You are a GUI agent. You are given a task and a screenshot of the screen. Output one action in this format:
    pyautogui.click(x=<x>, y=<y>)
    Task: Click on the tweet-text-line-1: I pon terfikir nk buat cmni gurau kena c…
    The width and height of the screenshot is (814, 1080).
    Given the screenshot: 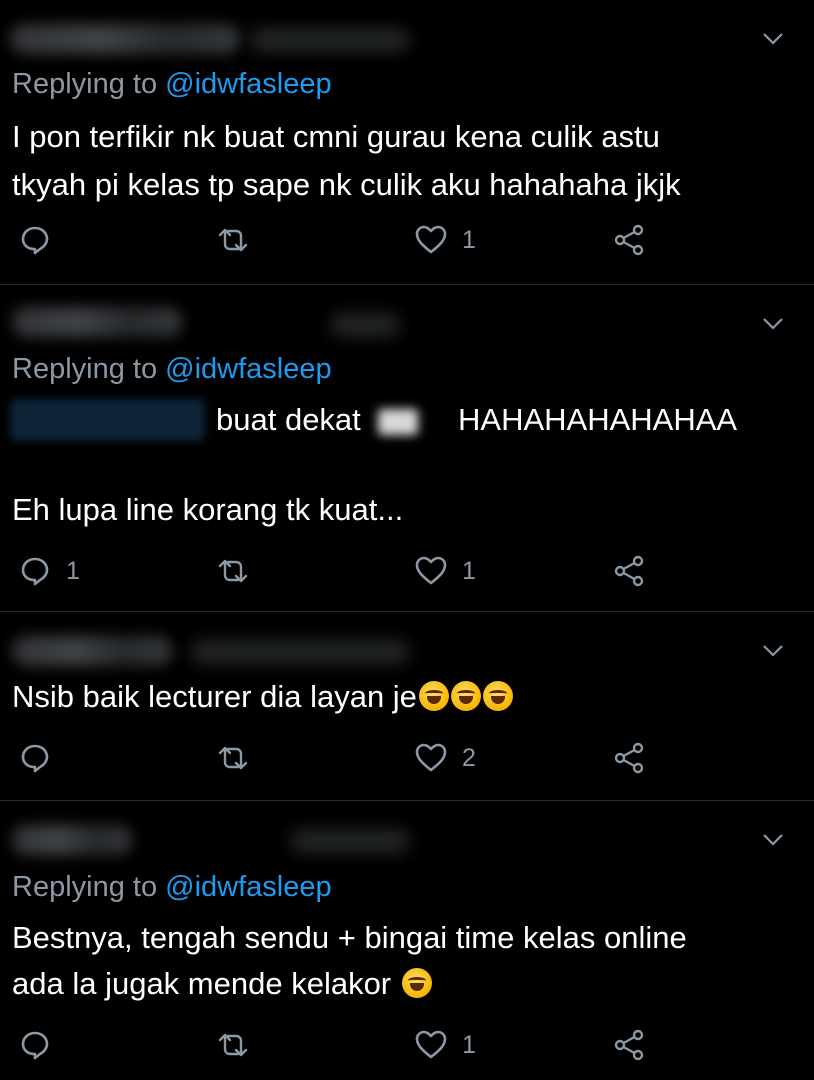 What is the action you would take?
    pyautogui.click(x=336, y=136)
    